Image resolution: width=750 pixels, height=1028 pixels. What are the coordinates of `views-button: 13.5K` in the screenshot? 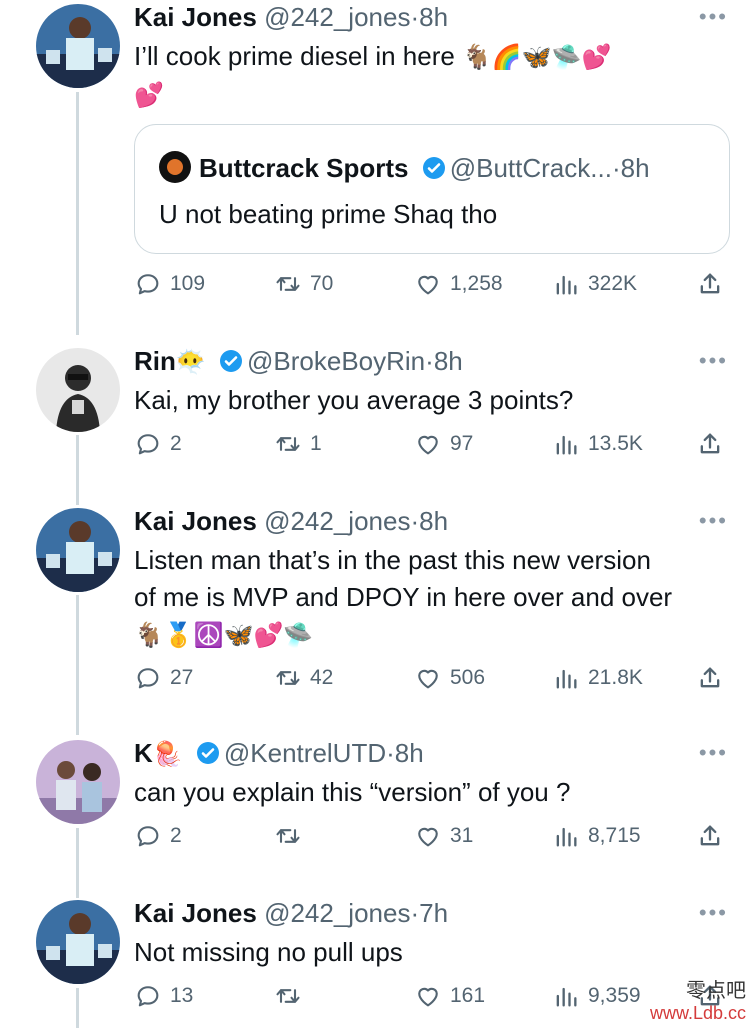 It's located at (597, 444).